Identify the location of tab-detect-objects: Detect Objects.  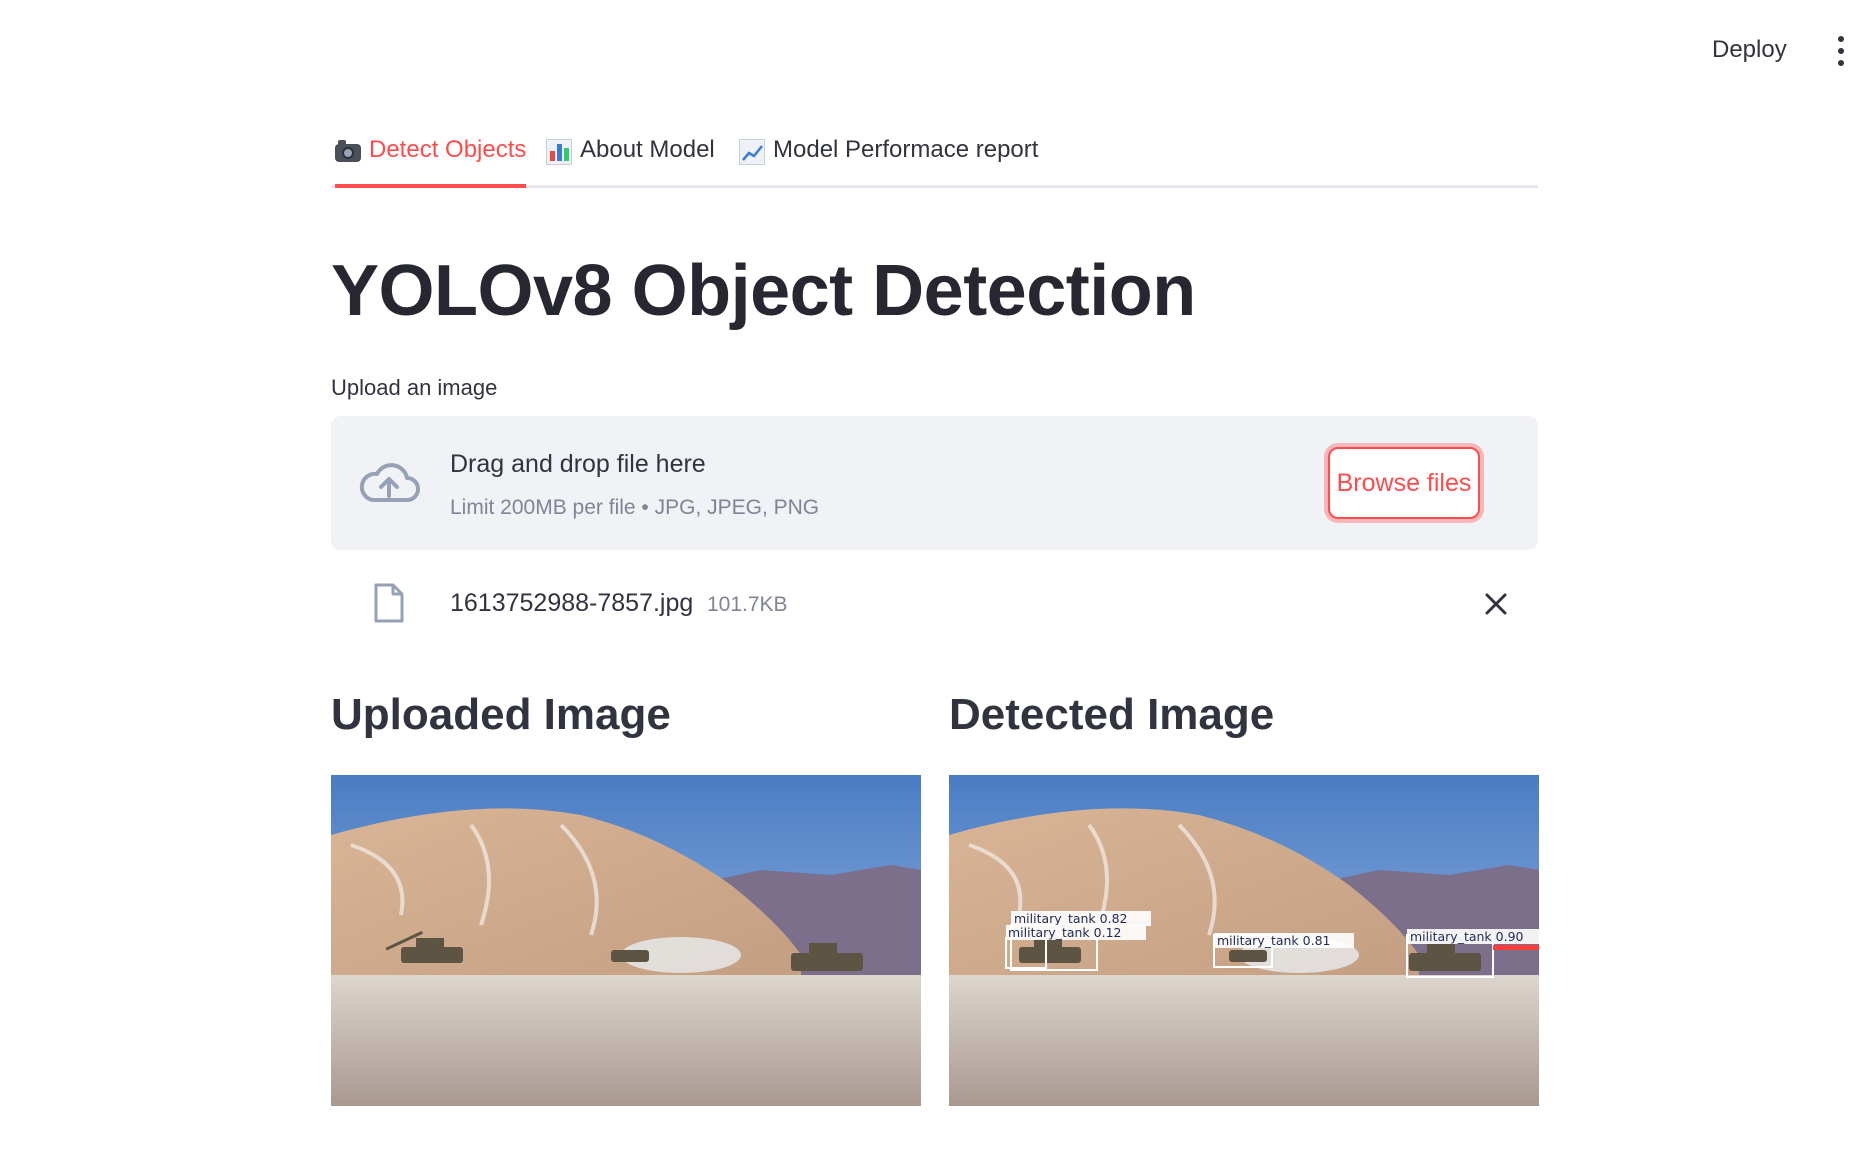
(431, 162).